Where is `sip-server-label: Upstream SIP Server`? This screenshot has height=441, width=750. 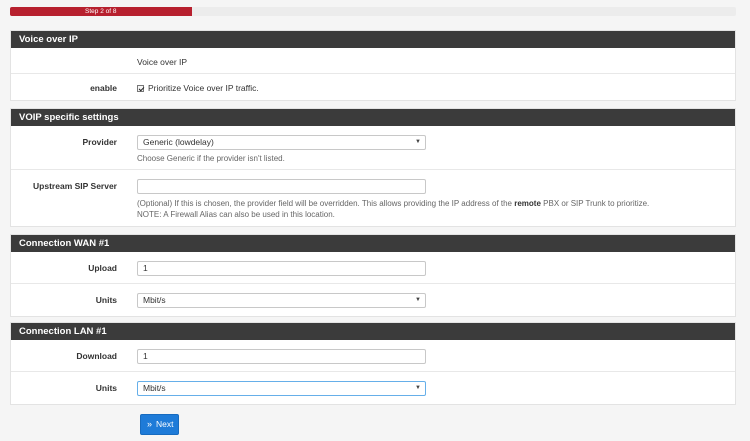 sip-server-label: Upstream SIP Server is located at coordinates (75, 186).